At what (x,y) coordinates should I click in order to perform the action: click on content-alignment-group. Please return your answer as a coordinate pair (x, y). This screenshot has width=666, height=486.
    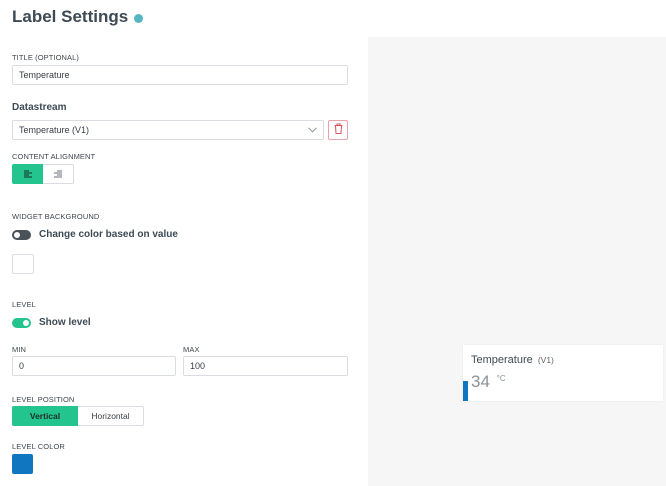
    Looking at the image, I should click on (43, 174).